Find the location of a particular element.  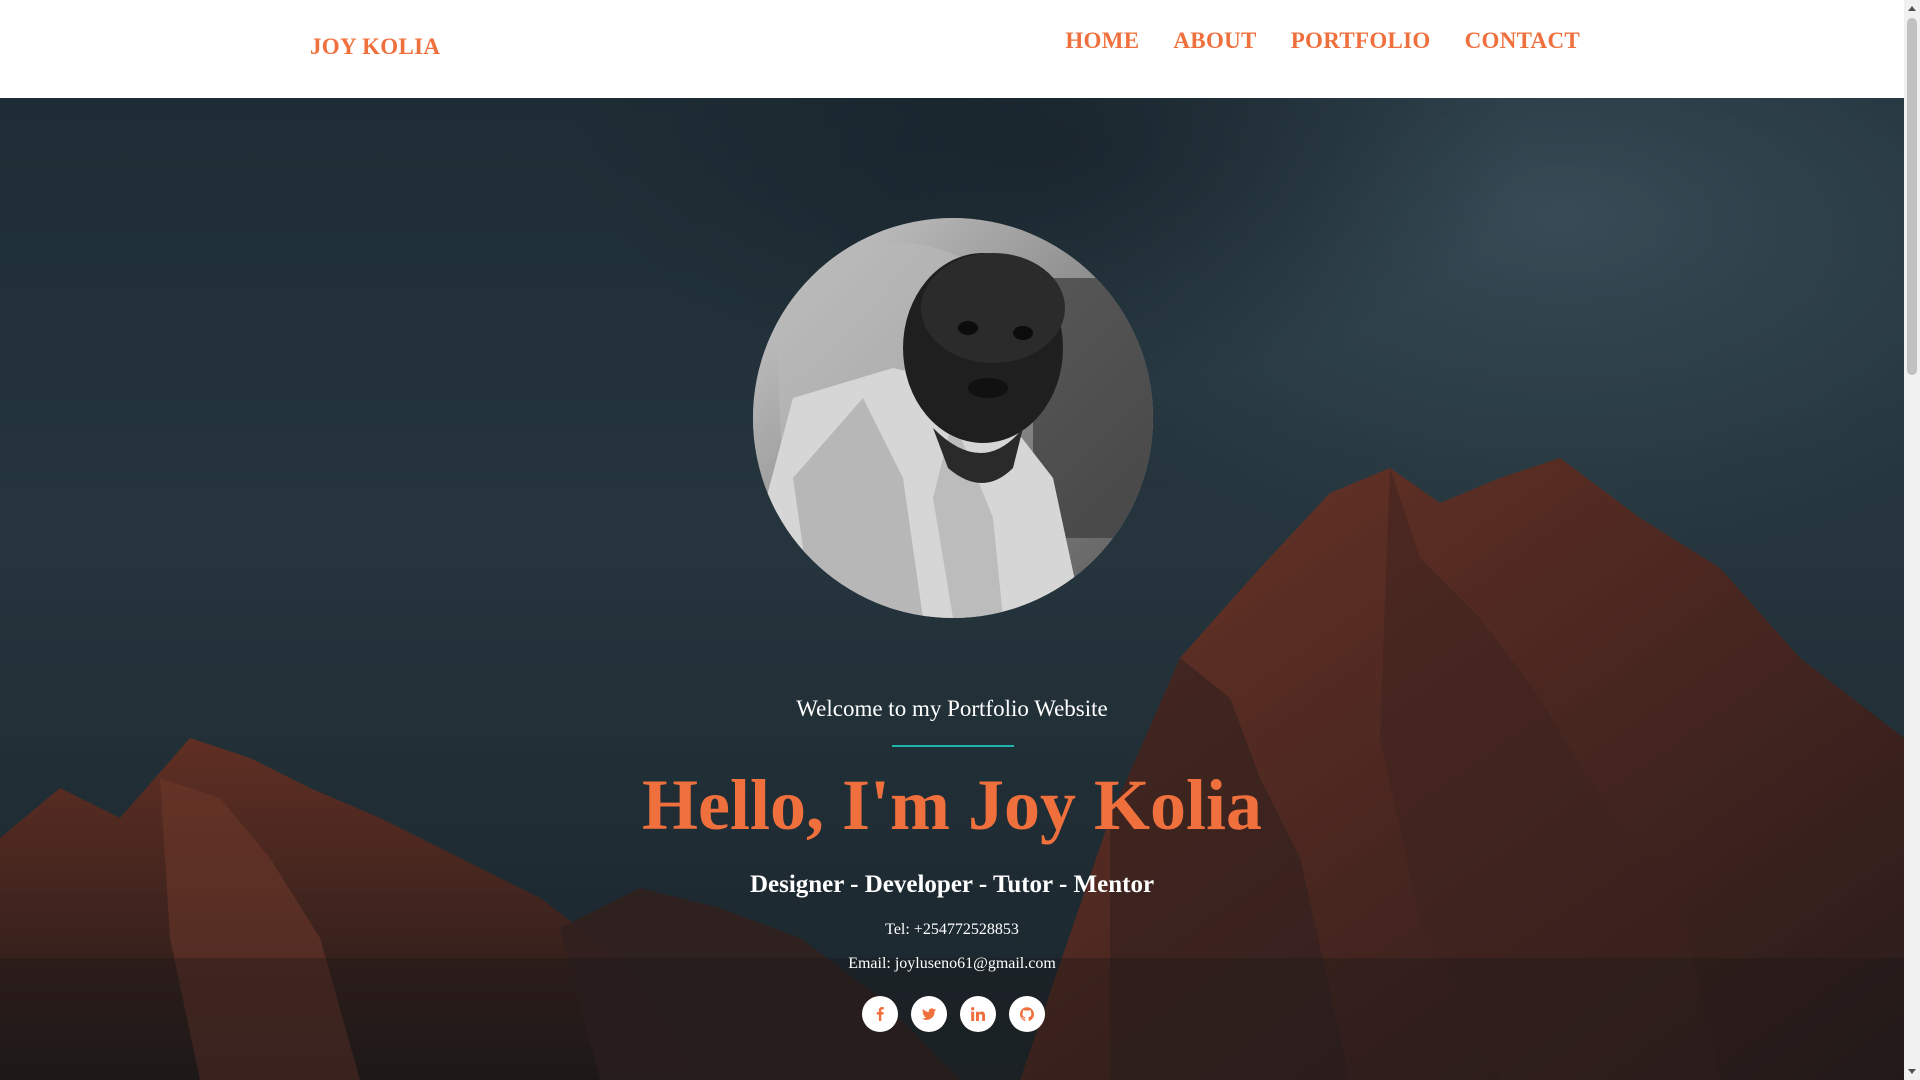

facebook-link is located at coordinates (880, 1014).